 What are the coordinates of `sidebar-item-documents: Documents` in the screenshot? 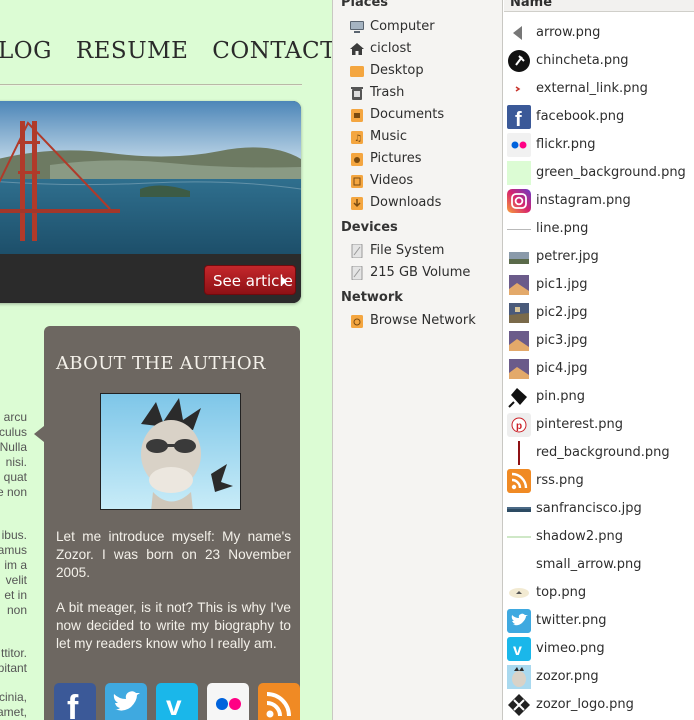 It's located at (424, 115).